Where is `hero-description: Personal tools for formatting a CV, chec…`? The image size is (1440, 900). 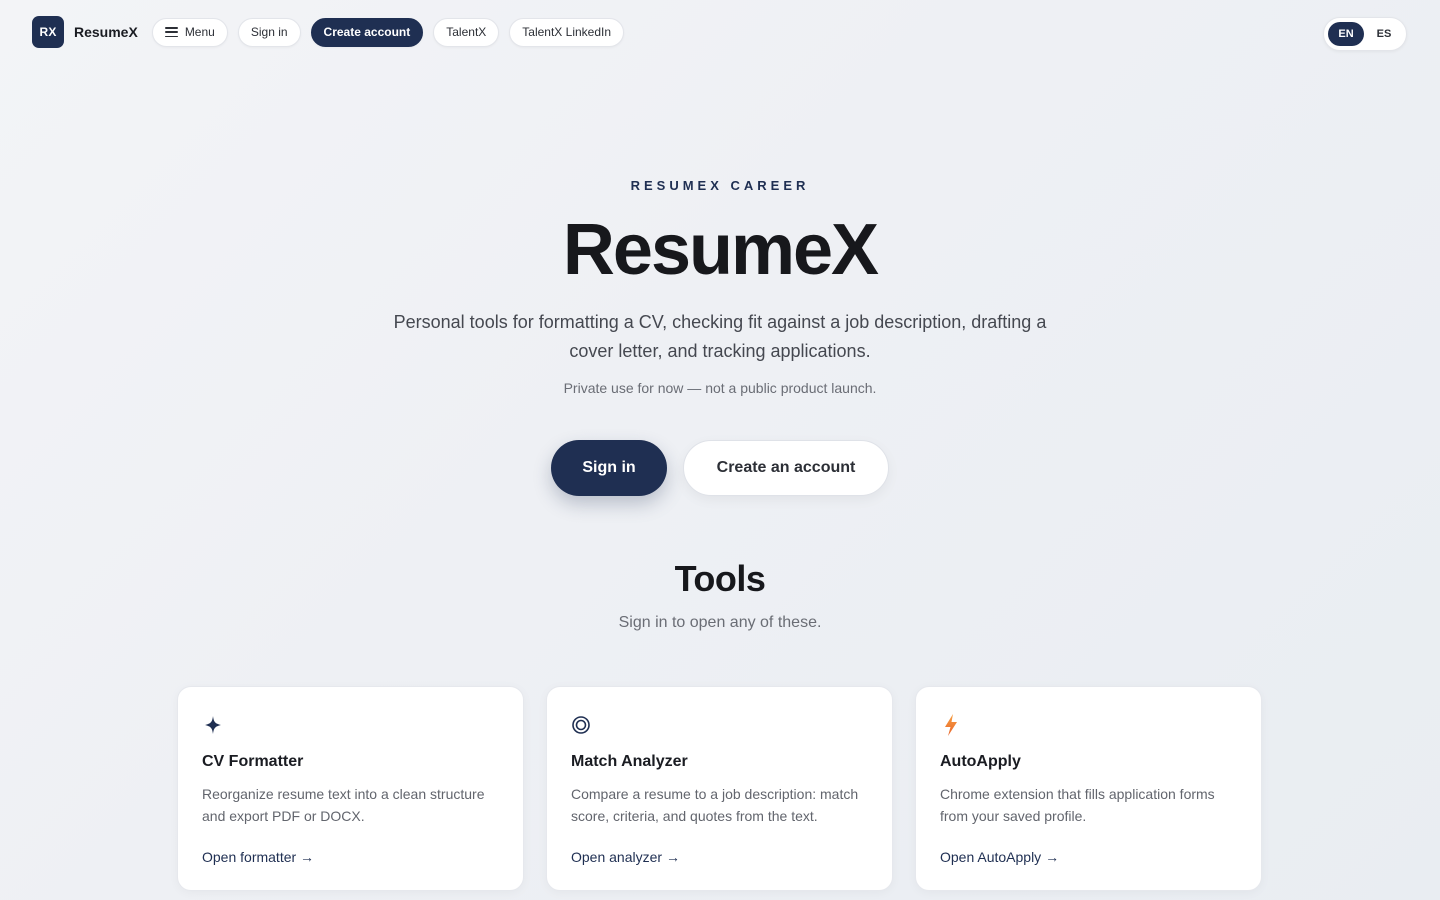
hero-description: Personal tools for formatting a CV, chec… is located at coordinates (720, 336).